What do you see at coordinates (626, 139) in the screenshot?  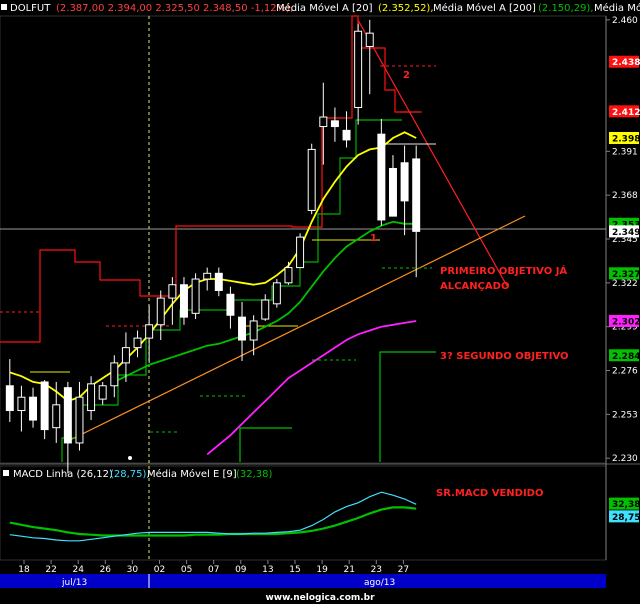 I see `price-tag-label: 2.398` at bounding box center [626, 139].